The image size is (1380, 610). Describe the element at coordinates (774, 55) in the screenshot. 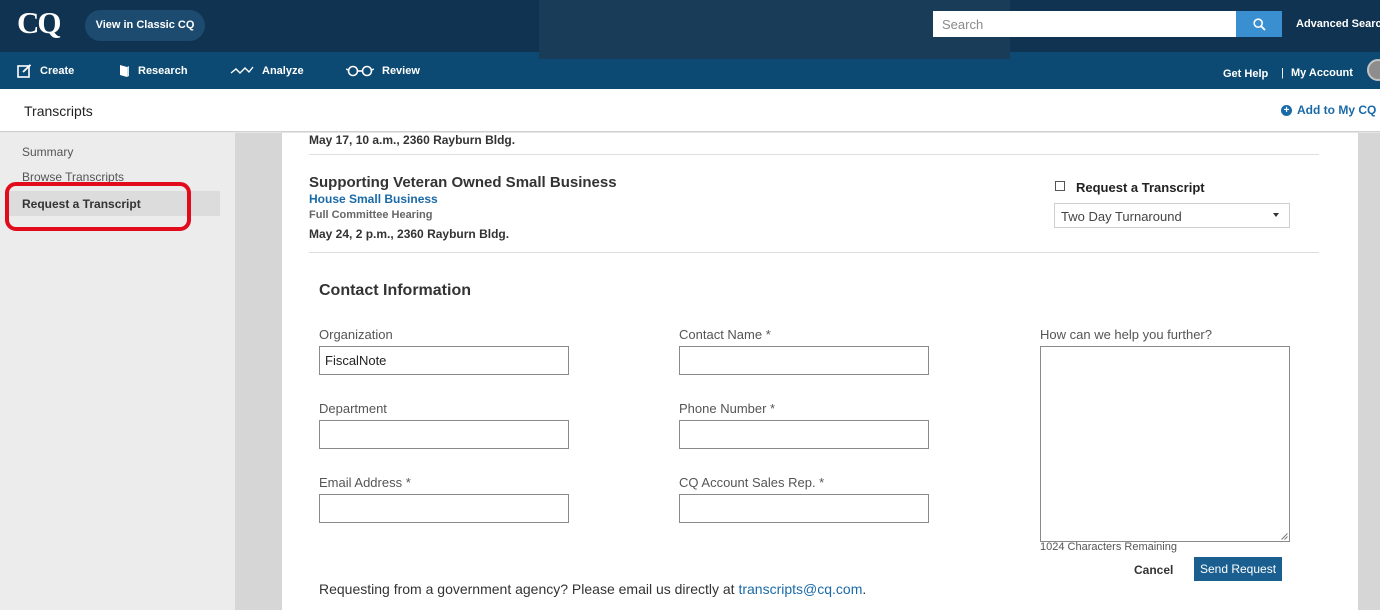

I see `nav-bar-shade` at that location.